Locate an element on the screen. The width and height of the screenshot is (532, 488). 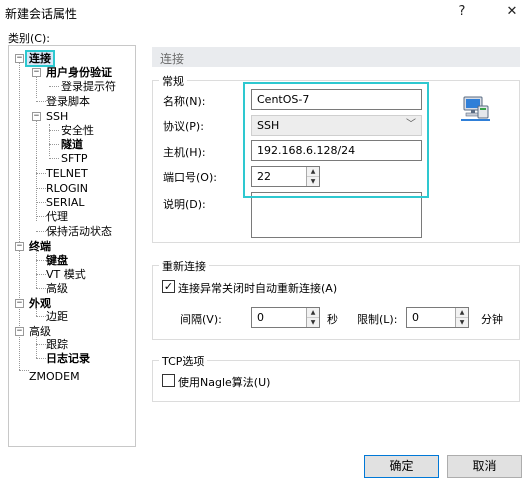
auto-reconnect-checkbox: ✓ is located at coordinates (168, 286).